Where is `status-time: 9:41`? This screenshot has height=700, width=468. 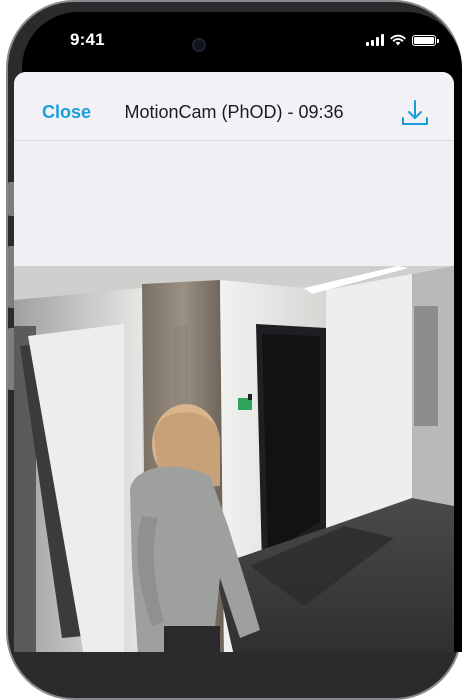 status-time: 9:41 is located at coordinates (87, 39).